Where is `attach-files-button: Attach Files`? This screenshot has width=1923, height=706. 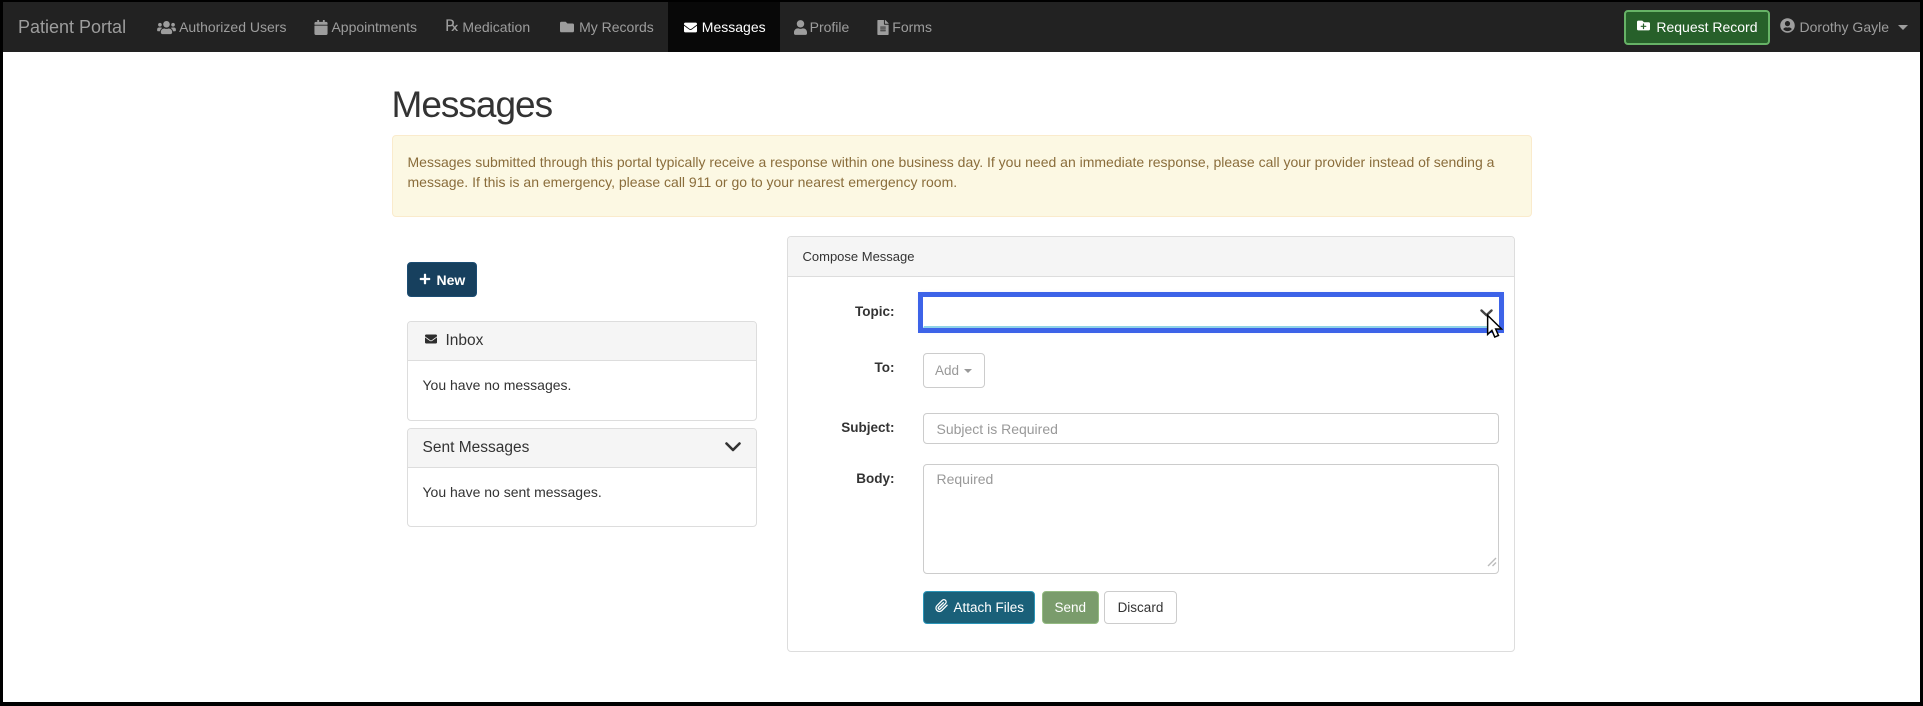
attach-files-button: Attach Files is located at coordinates (979, 607).